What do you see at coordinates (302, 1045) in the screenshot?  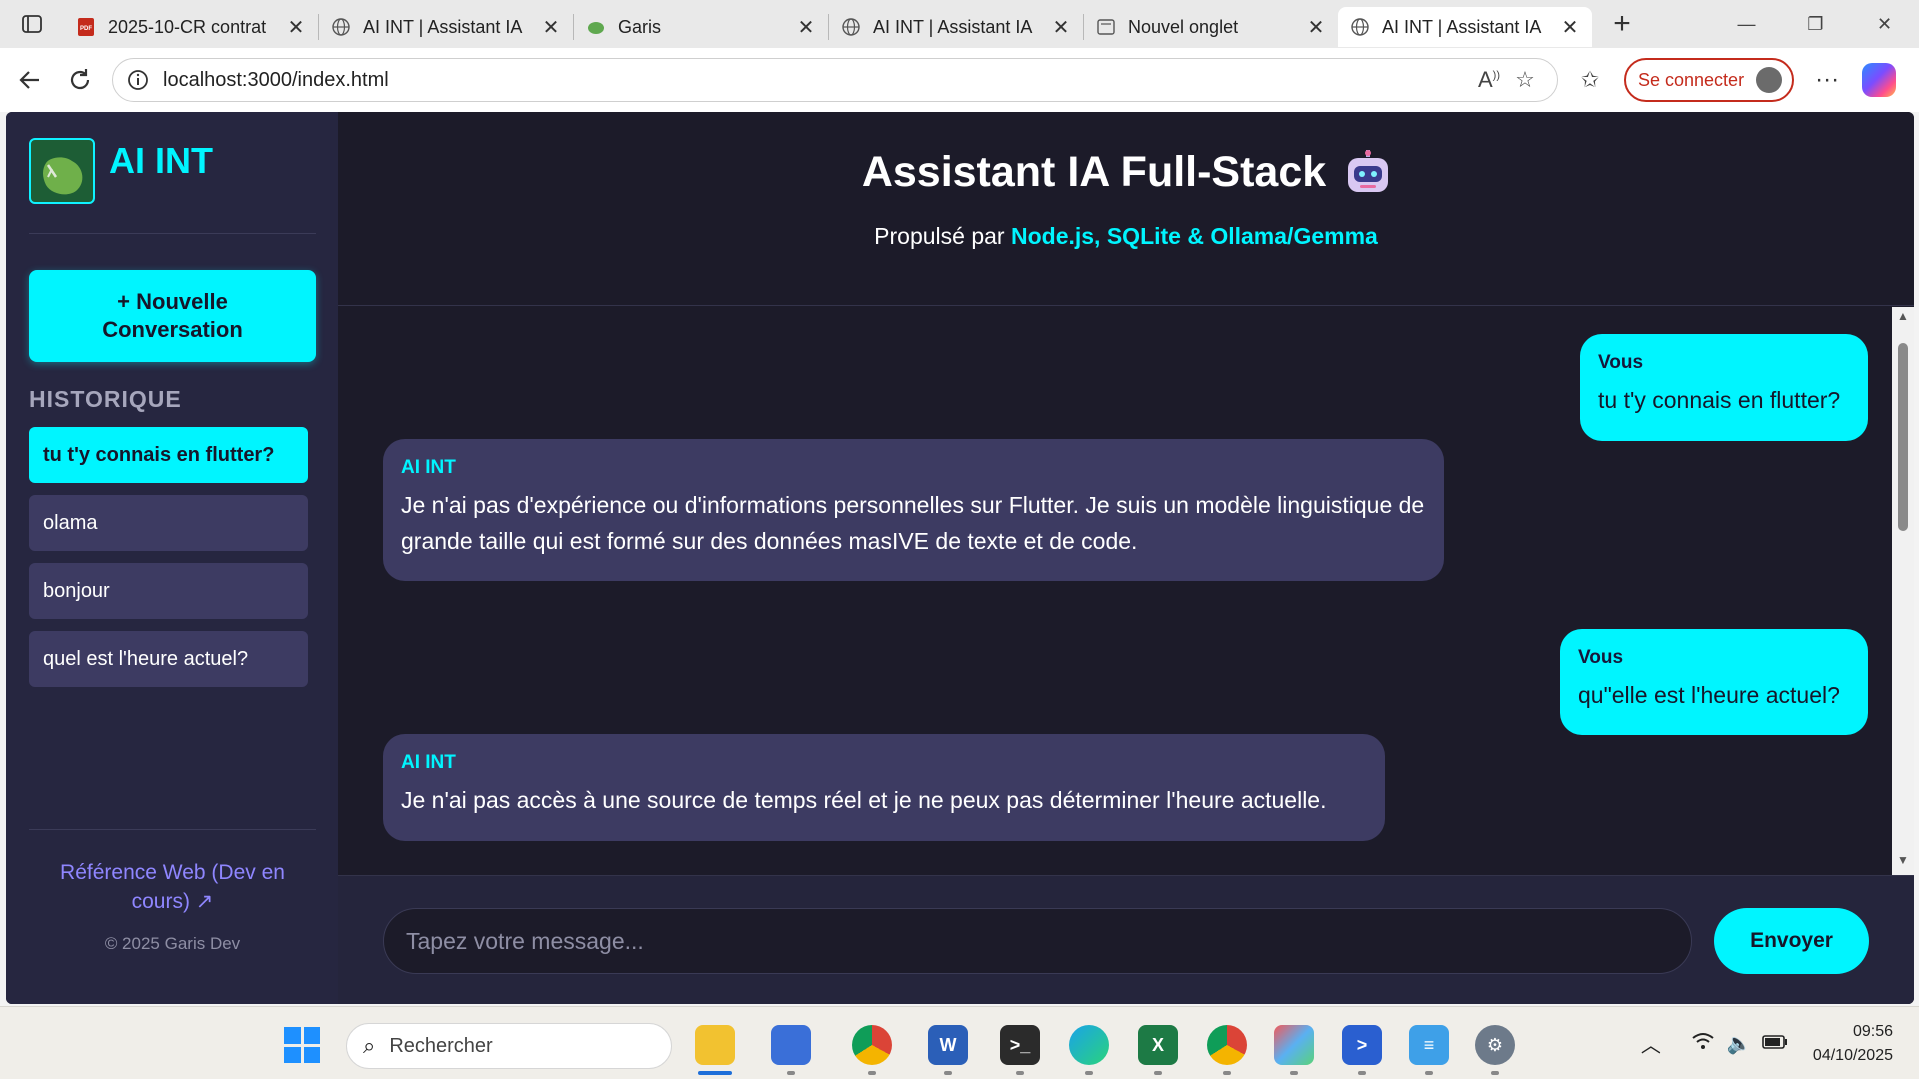 I see `windows-start-icon` at bounding box center [302, 1045].